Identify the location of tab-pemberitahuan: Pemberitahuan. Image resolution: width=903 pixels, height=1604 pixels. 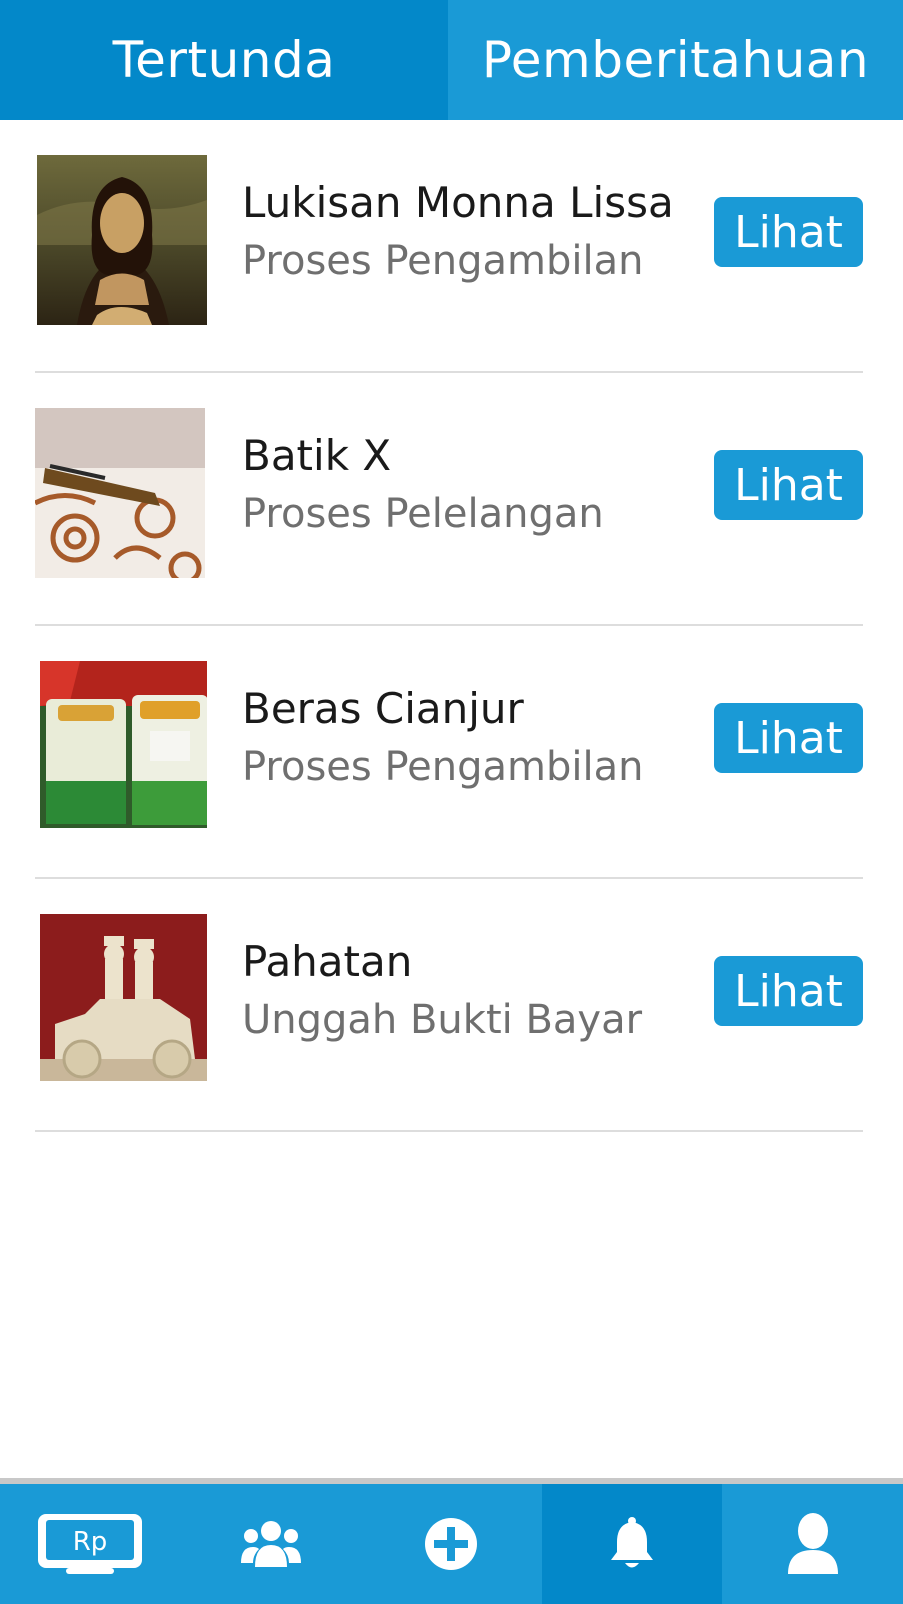
(675, 60).